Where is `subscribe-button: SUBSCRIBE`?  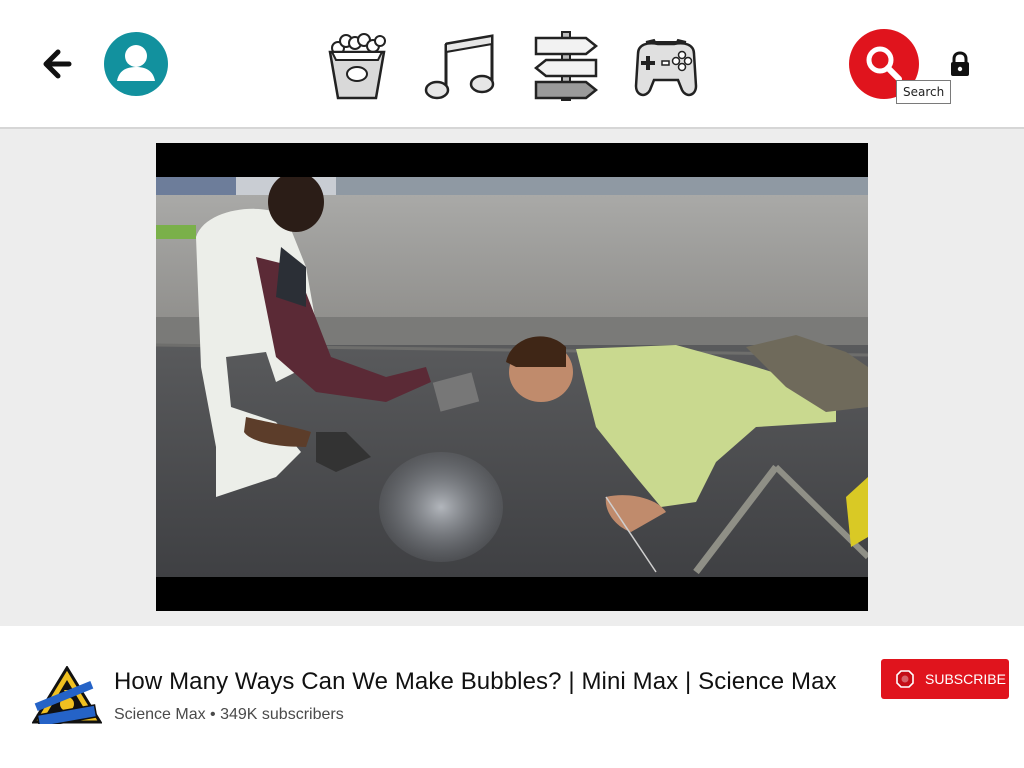
subscribe-button: SUBSCRIBE is located at coordinates (945, 679).